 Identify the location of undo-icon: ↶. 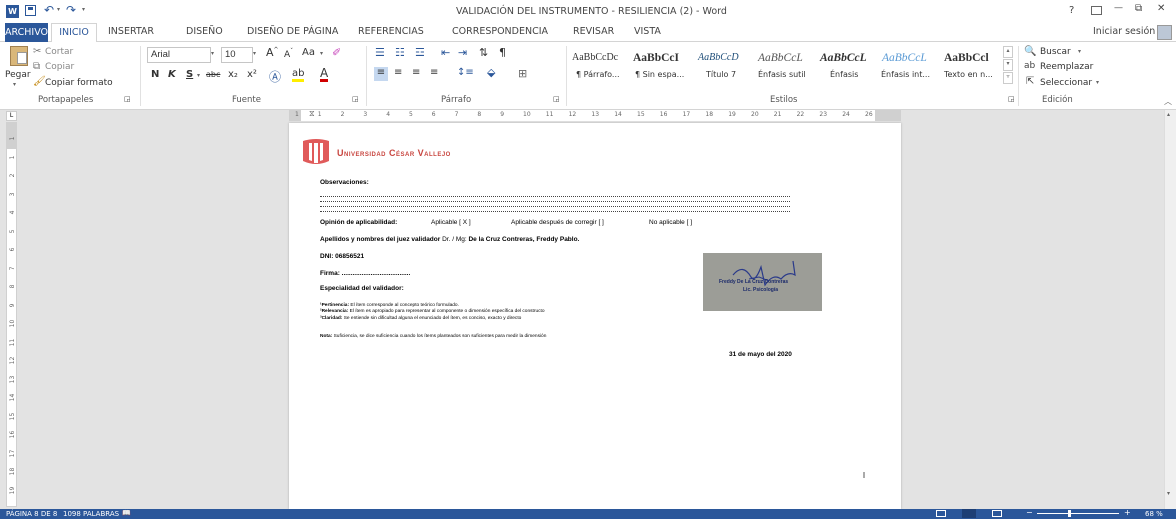
(49, 10).